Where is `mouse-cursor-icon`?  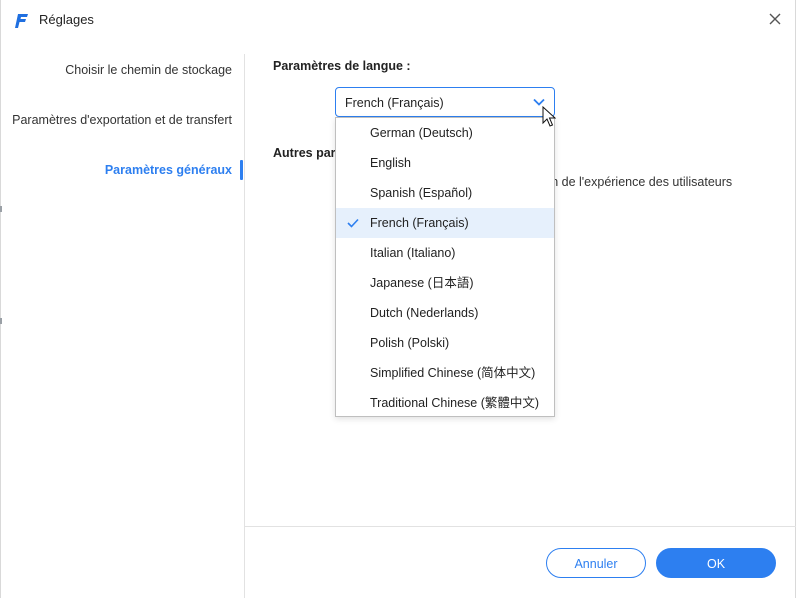 mouse-cursor-icon is located at coordinates (549, 116).